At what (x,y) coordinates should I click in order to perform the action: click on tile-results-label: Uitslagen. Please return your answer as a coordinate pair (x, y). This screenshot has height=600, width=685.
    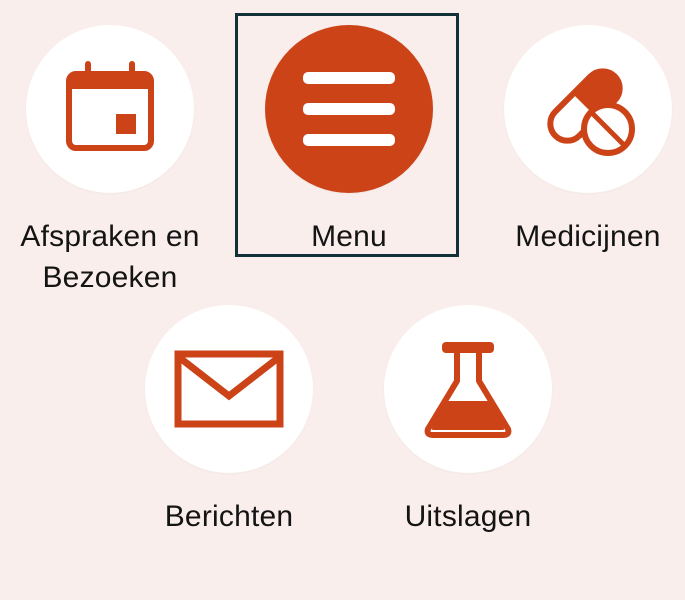
    Looking at the image, I should click on (468, 516).